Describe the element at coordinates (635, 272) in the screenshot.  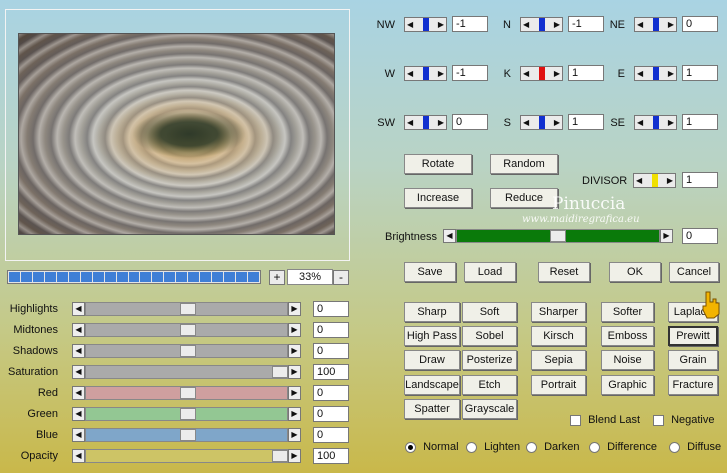
I see `ok-button: OK` at that location.